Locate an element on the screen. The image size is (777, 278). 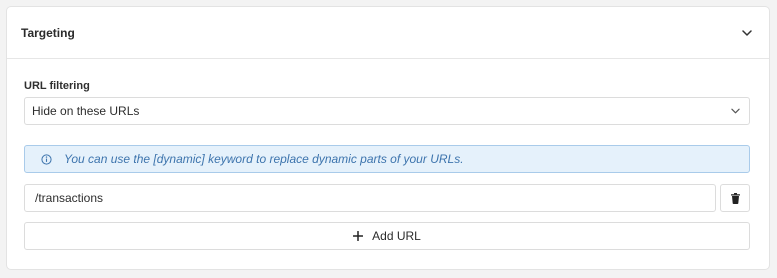
info-icon is located at coordinates (46, 159).